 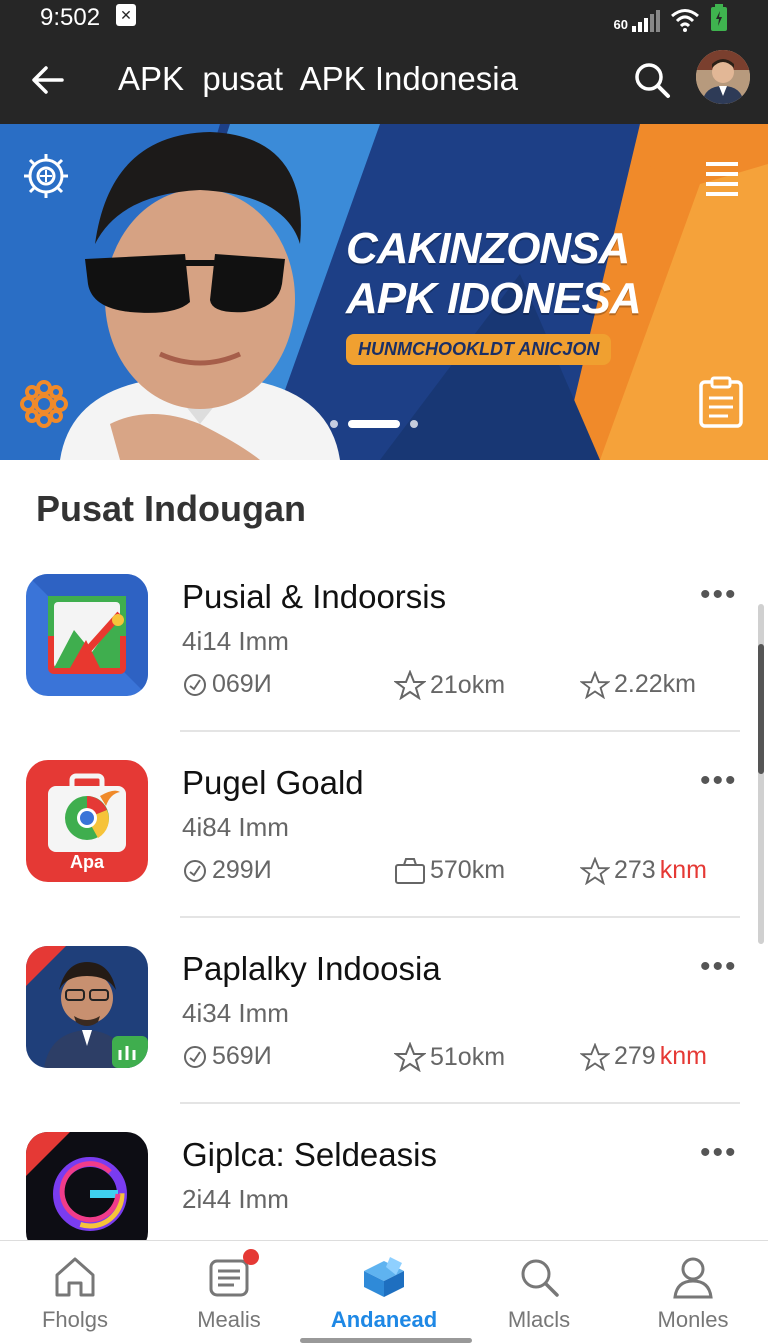 I want to click on nfc-icon: ✕, so click(x=126, y=15).